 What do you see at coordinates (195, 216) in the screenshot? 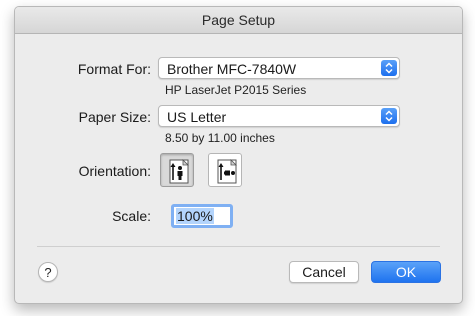
I see `scale-value: 100%` at bounding box center [195, 216].